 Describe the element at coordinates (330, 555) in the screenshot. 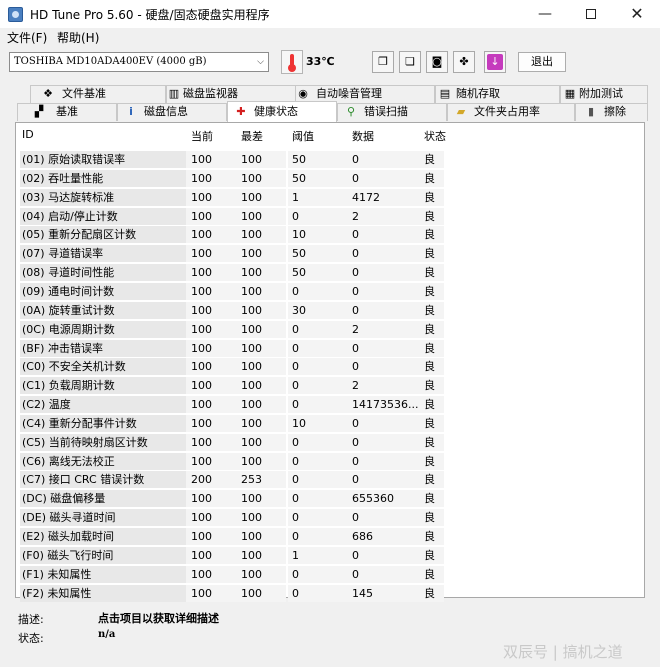

I see `table-row: (F0) 磁头飞行时间 100 100 1 0 良` at that location.